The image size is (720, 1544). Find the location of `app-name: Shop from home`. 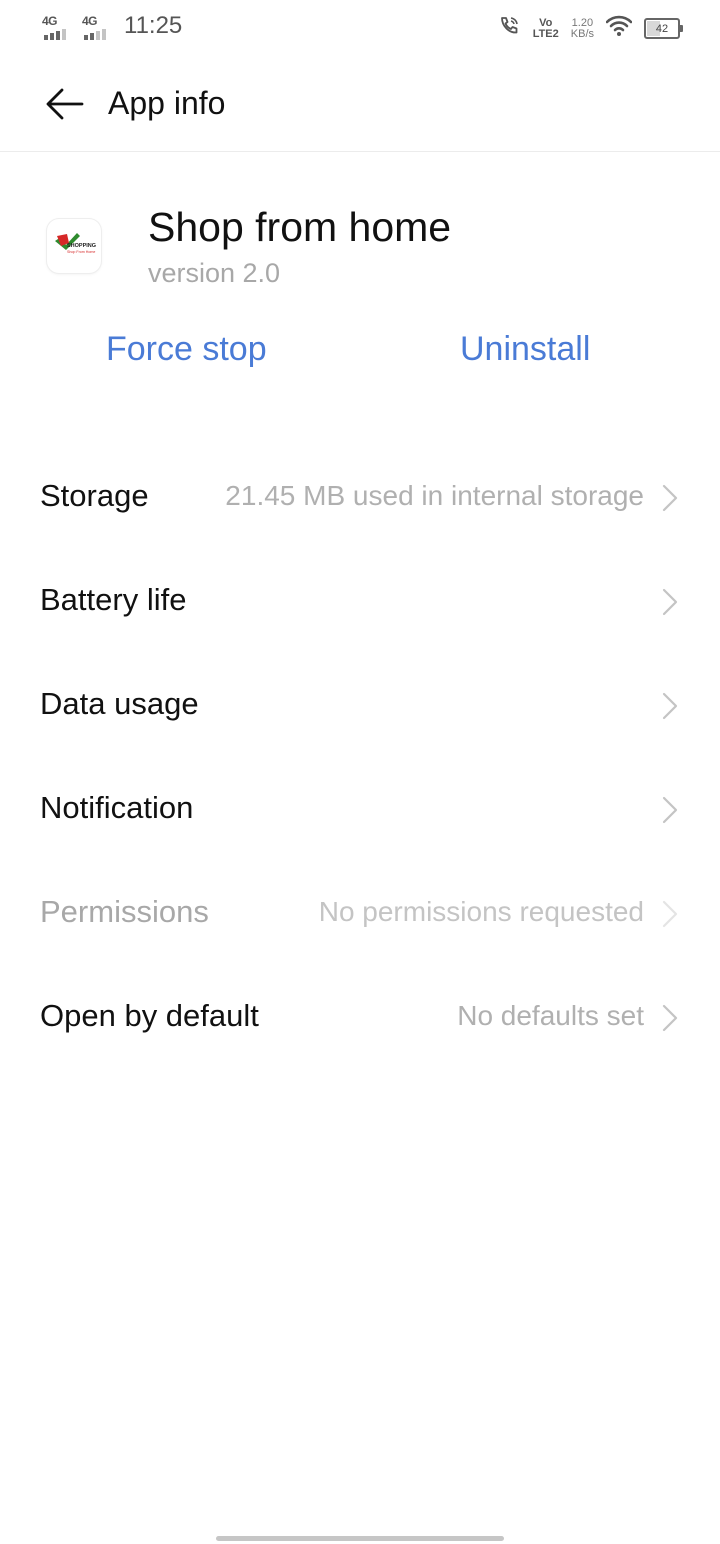

app-name: Shop from home is located at coordinates (300, 227).